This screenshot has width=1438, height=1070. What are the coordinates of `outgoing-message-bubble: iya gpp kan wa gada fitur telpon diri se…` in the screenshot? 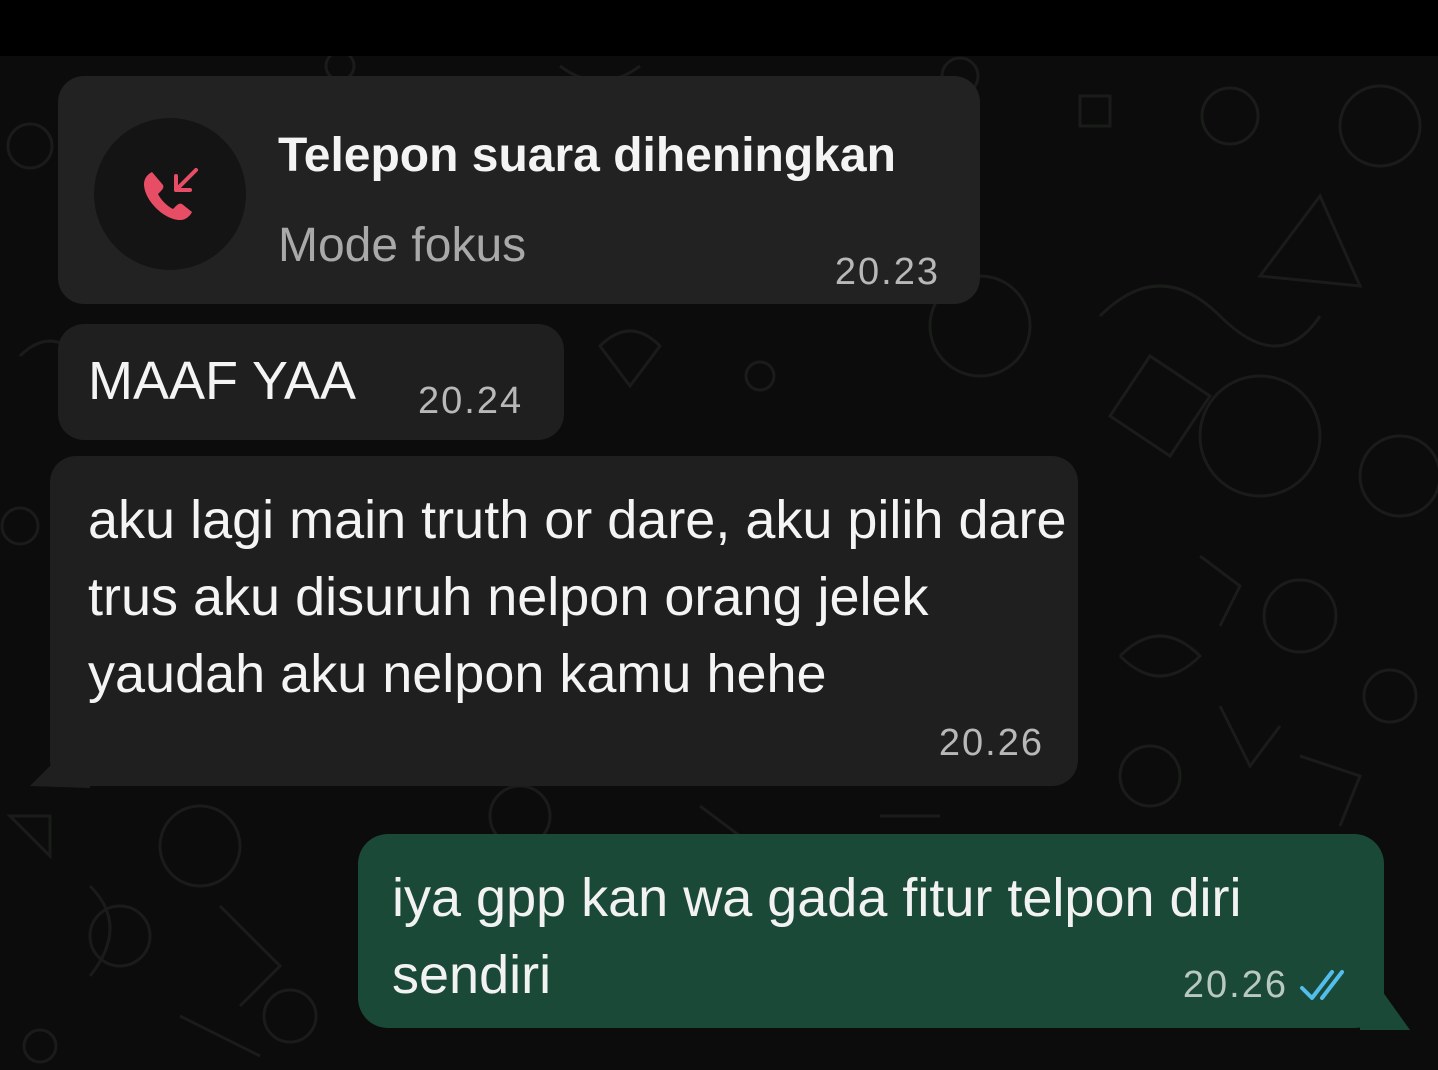 It's located at (871, 931).